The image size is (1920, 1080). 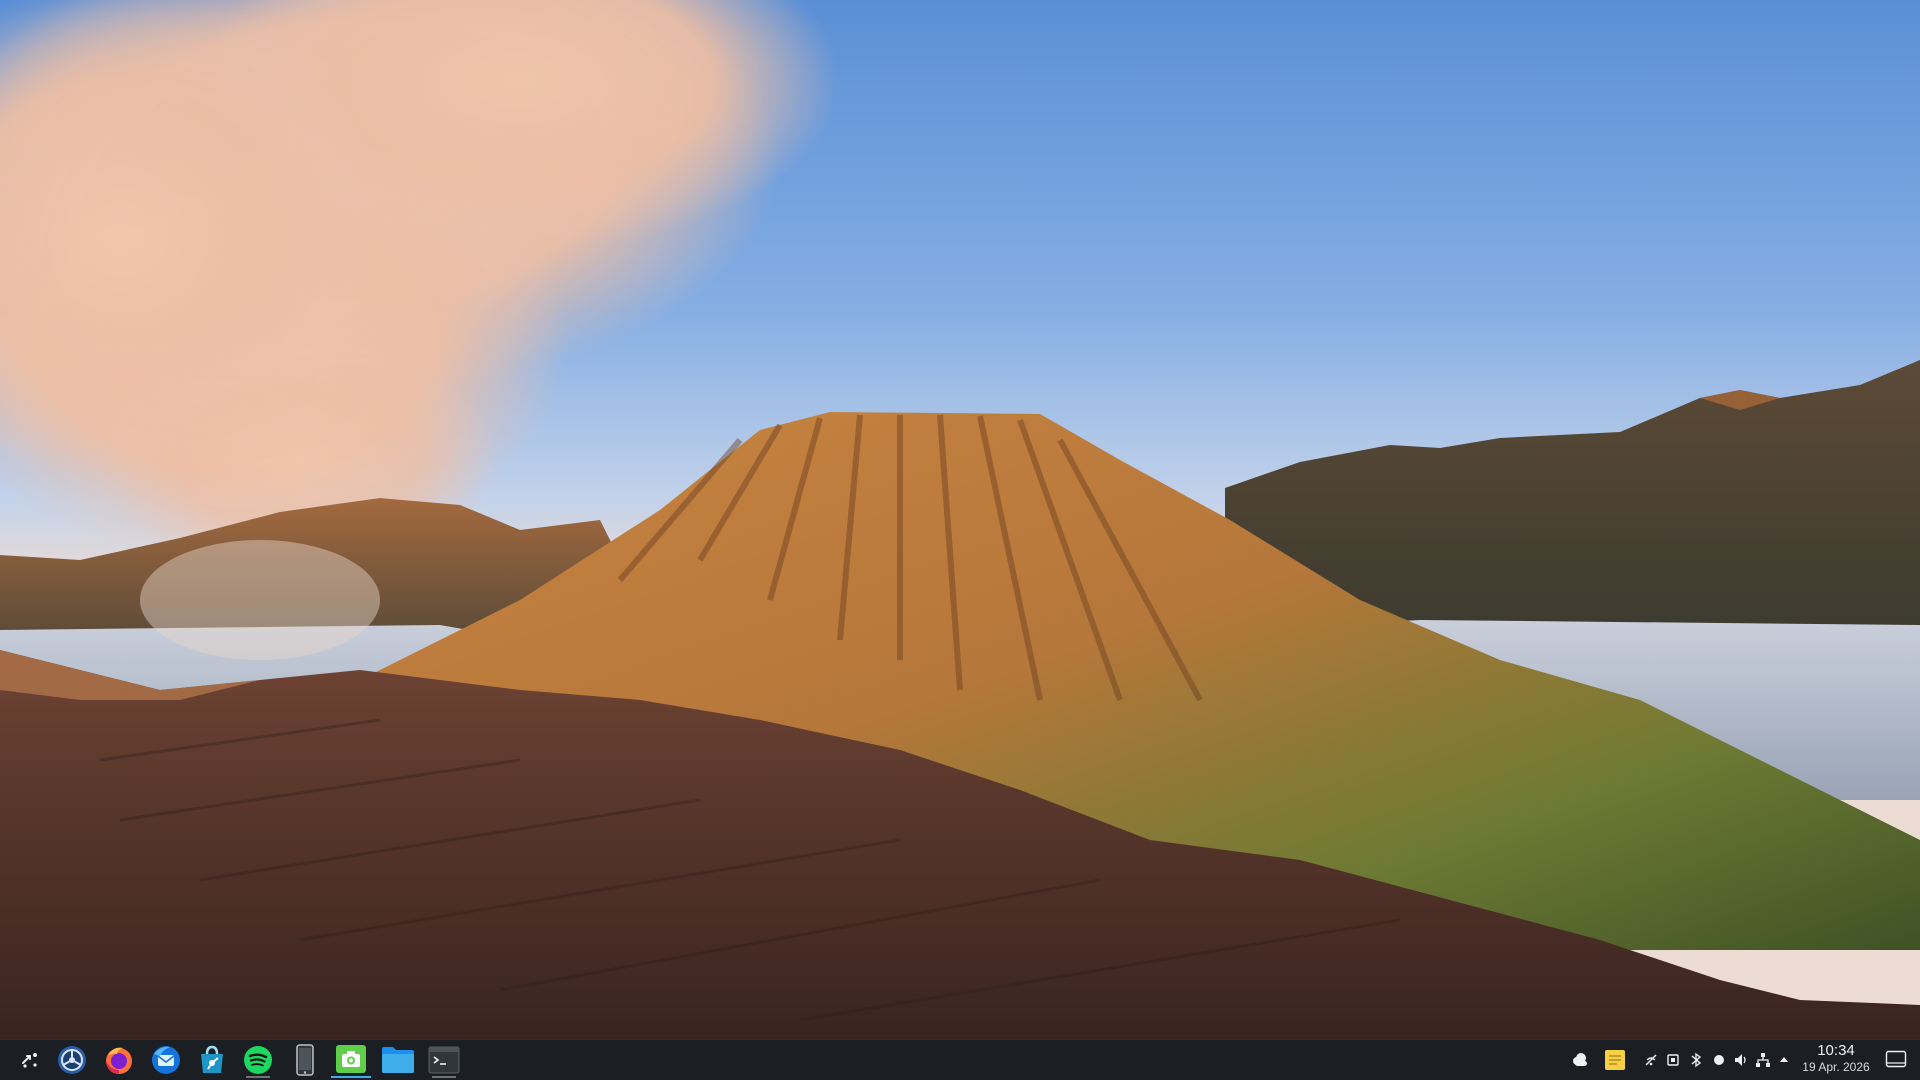 I want to click on weather-tray-button, so click(x=1580, y=1060).